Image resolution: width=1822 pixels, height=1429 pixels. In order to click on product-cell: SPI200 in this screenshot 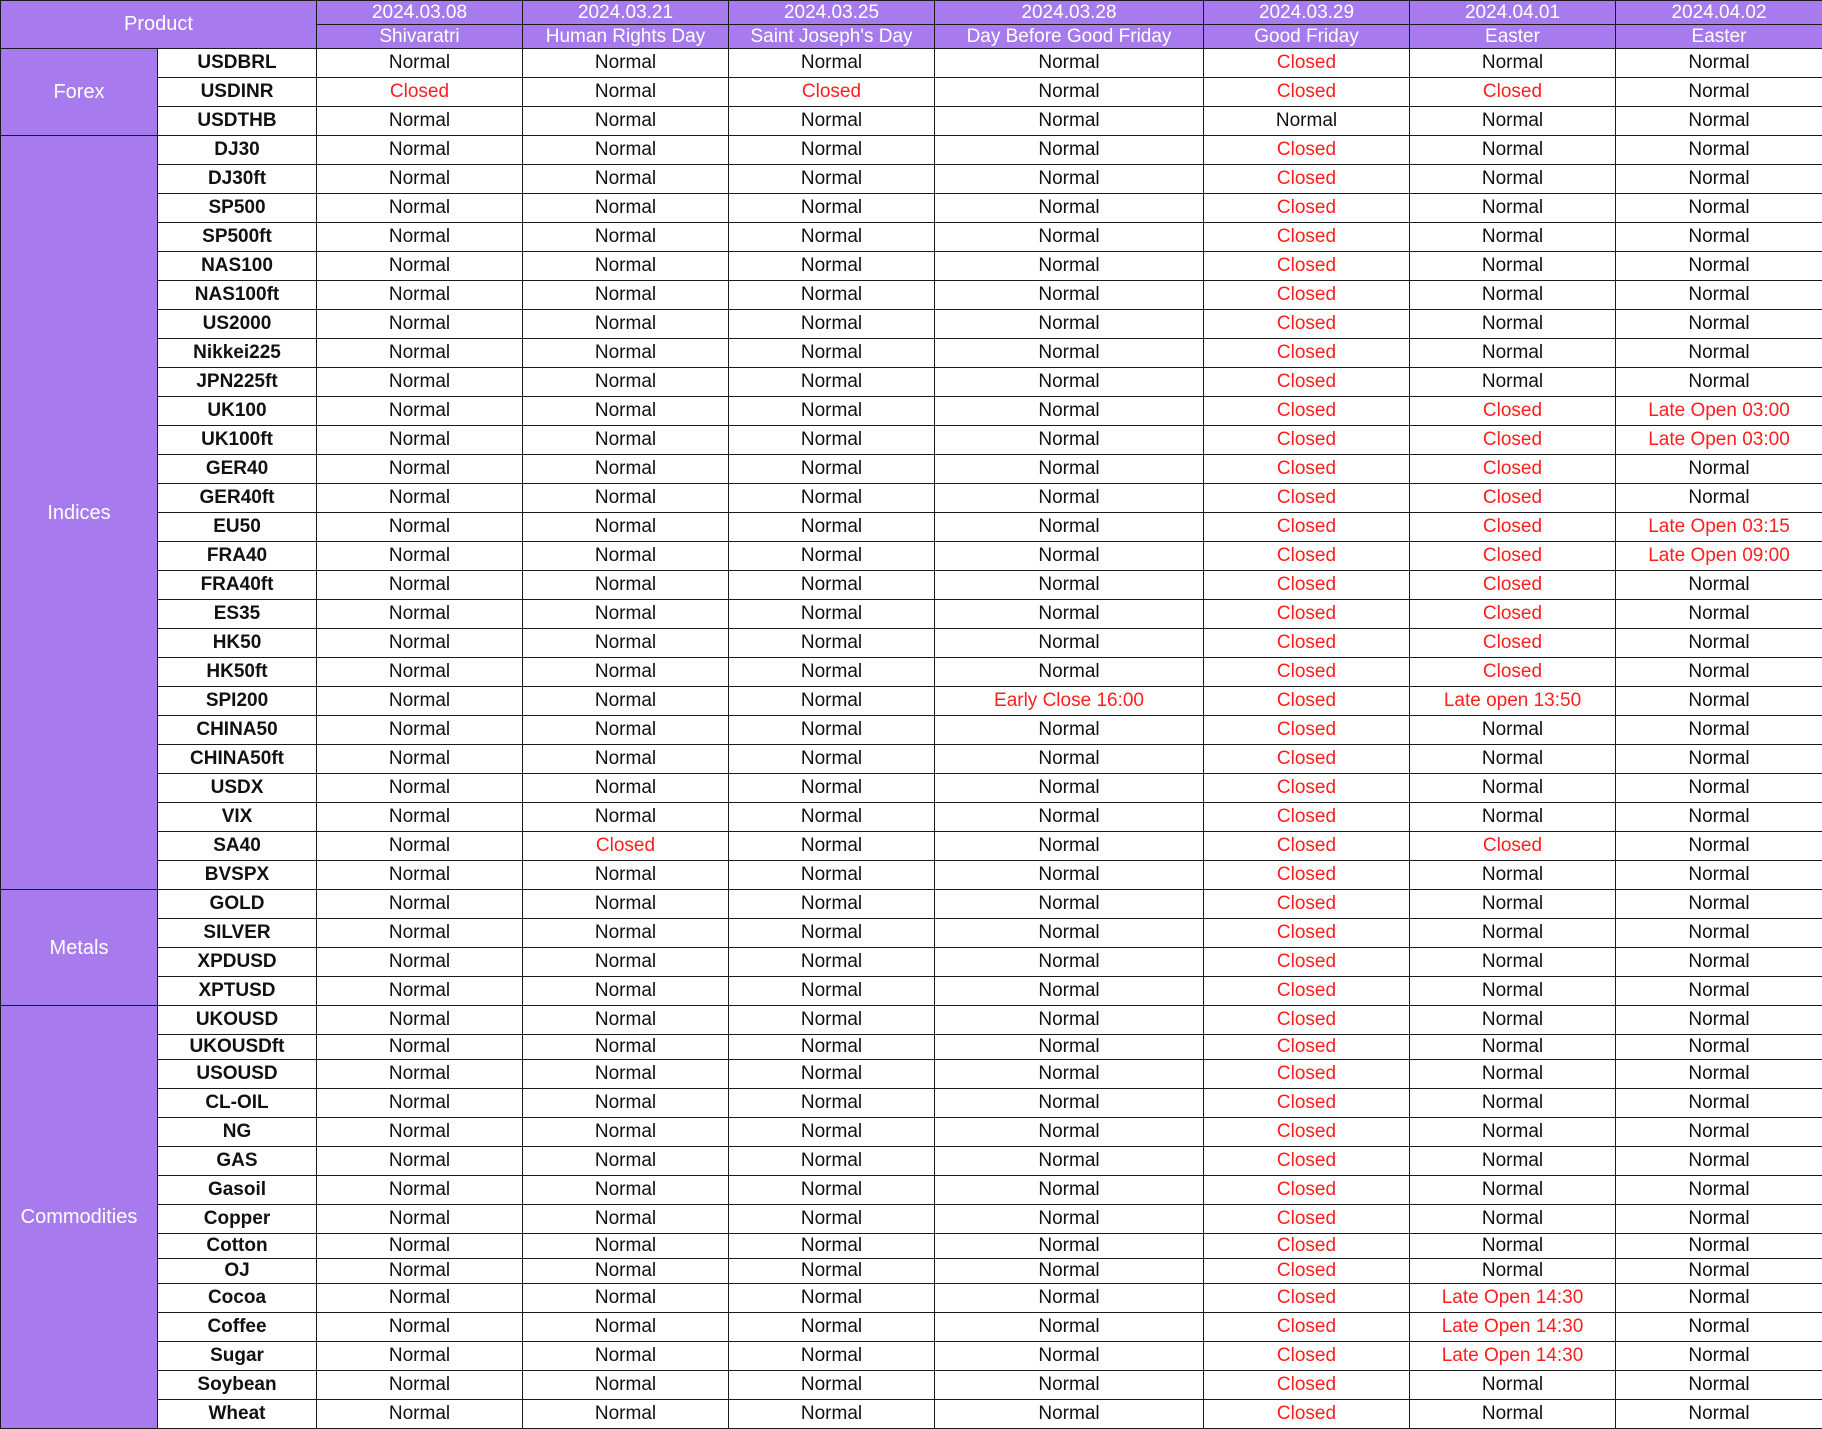, I will do `click(237, 701)`.